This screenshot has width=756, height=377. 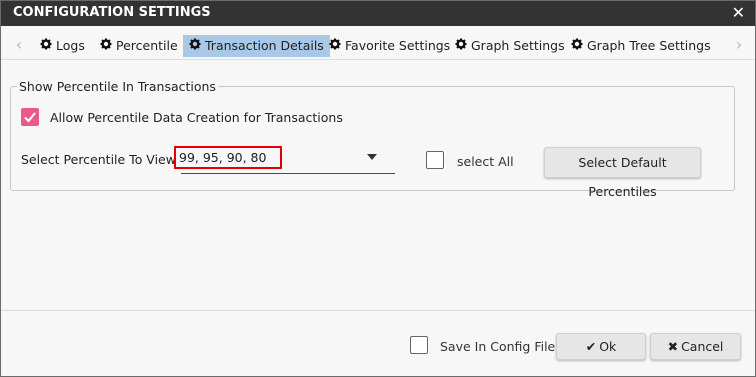 I want to click on percentile-dropdown: 99, 95, 90, 80, so click(x=284, y=160).